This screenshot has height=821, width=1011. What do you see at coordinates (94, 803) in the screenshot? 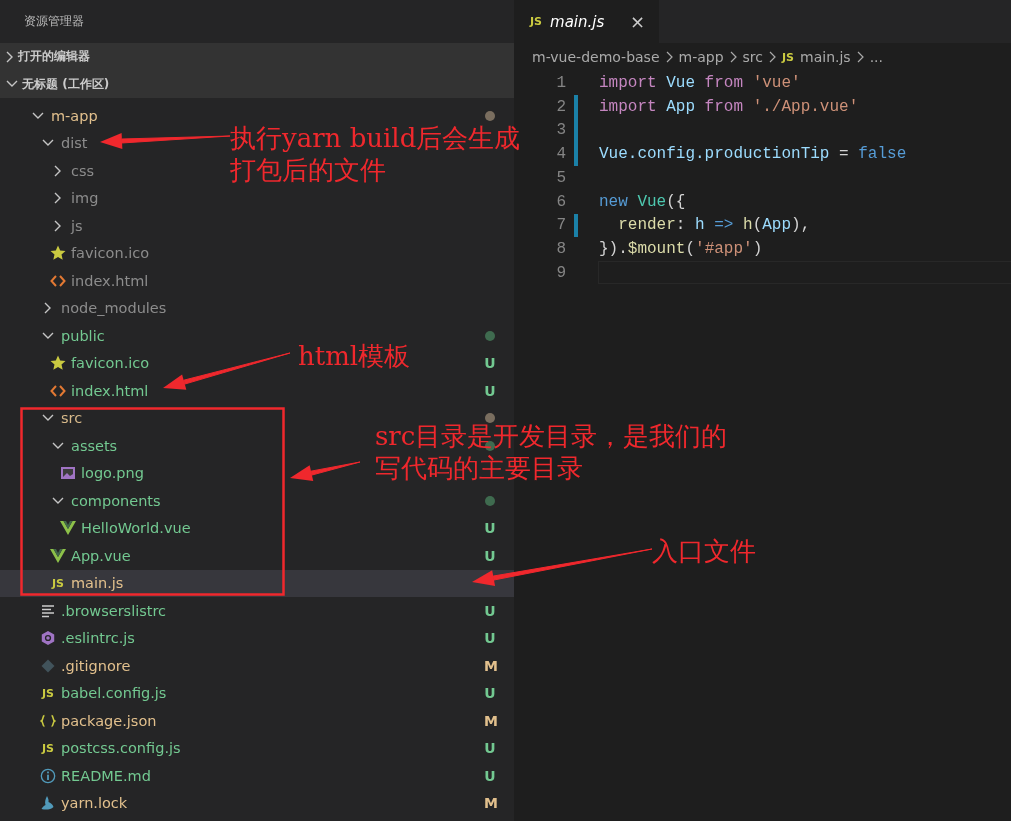
I see `tree-item: yarn.lock` at bounding box center [94, 803].